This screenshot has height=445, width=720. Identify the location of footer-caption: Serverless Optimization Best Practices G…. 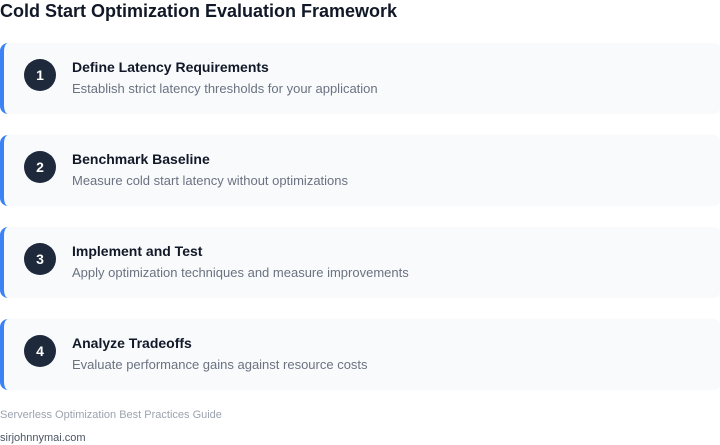
(111, 415).